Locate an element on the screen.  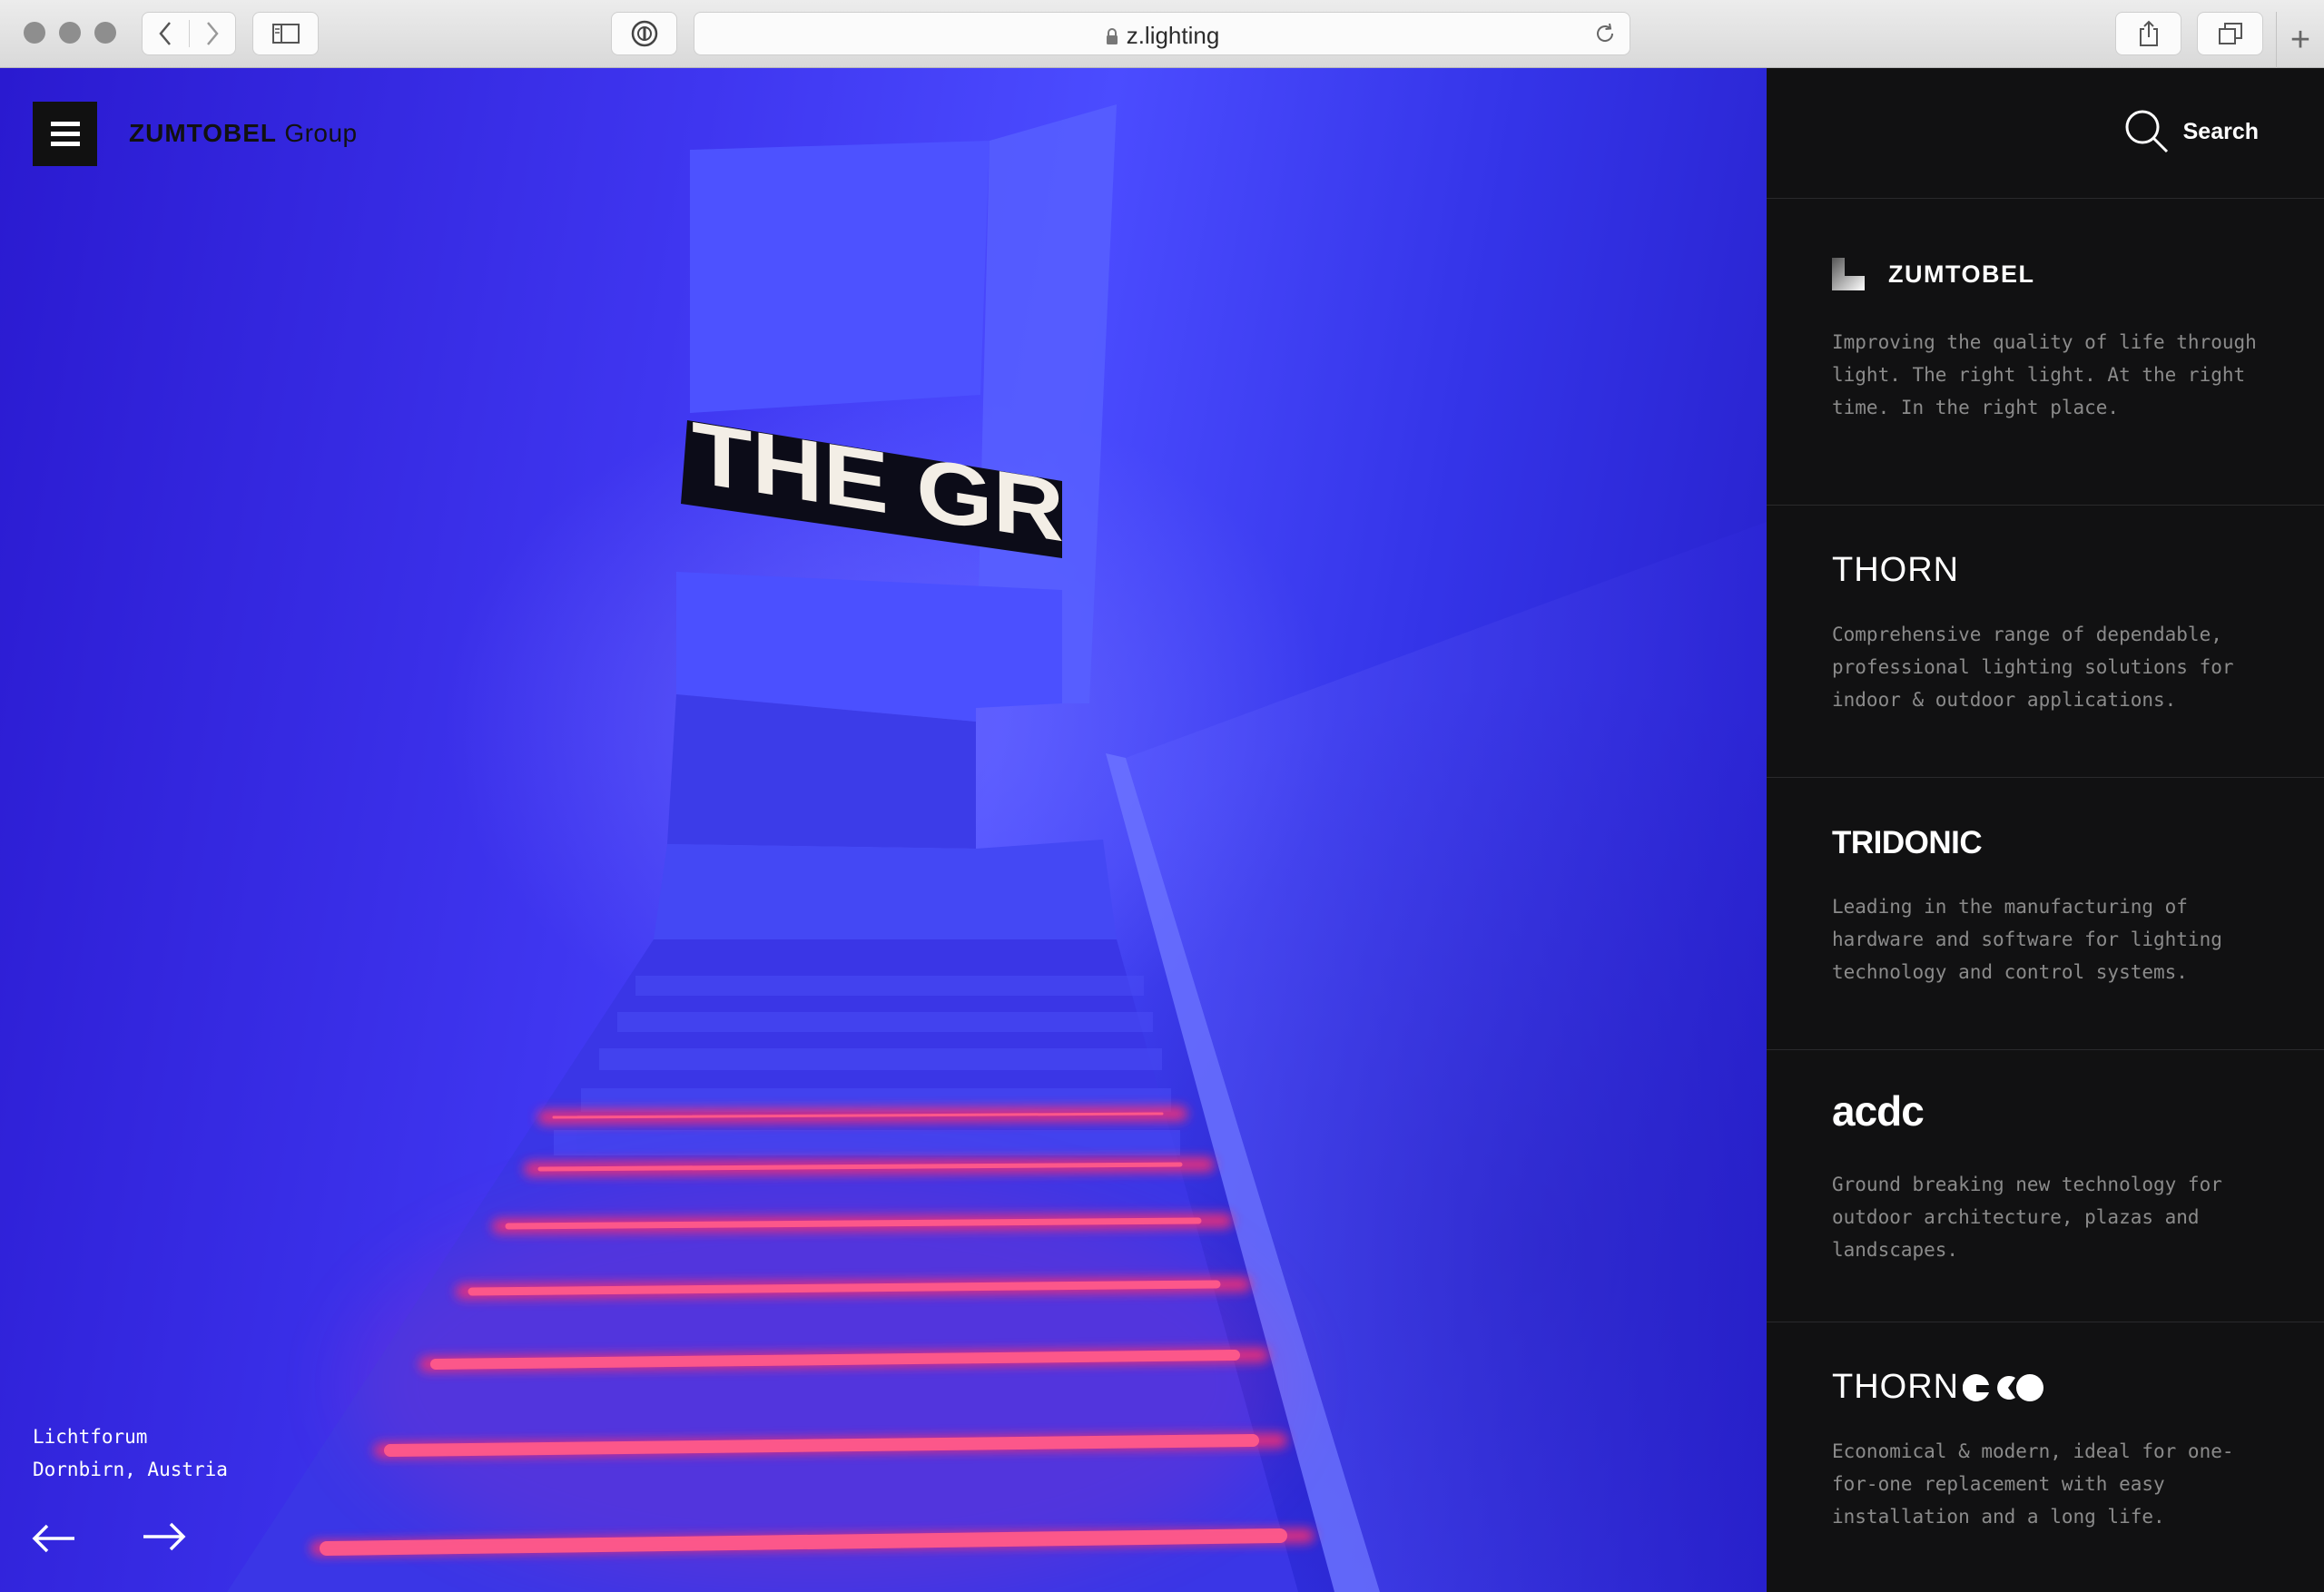
brand-name: TRIDONIC is located at coordinates (1907, 842).